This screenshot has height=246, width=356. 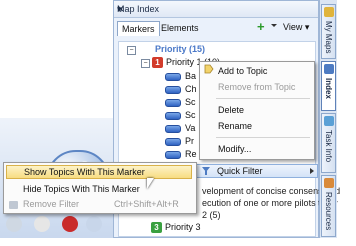 What do you see at coordinates (328, 37) in the screenshot?
I see `side-tab-label: My Maps` at bounding box center [328, 37].